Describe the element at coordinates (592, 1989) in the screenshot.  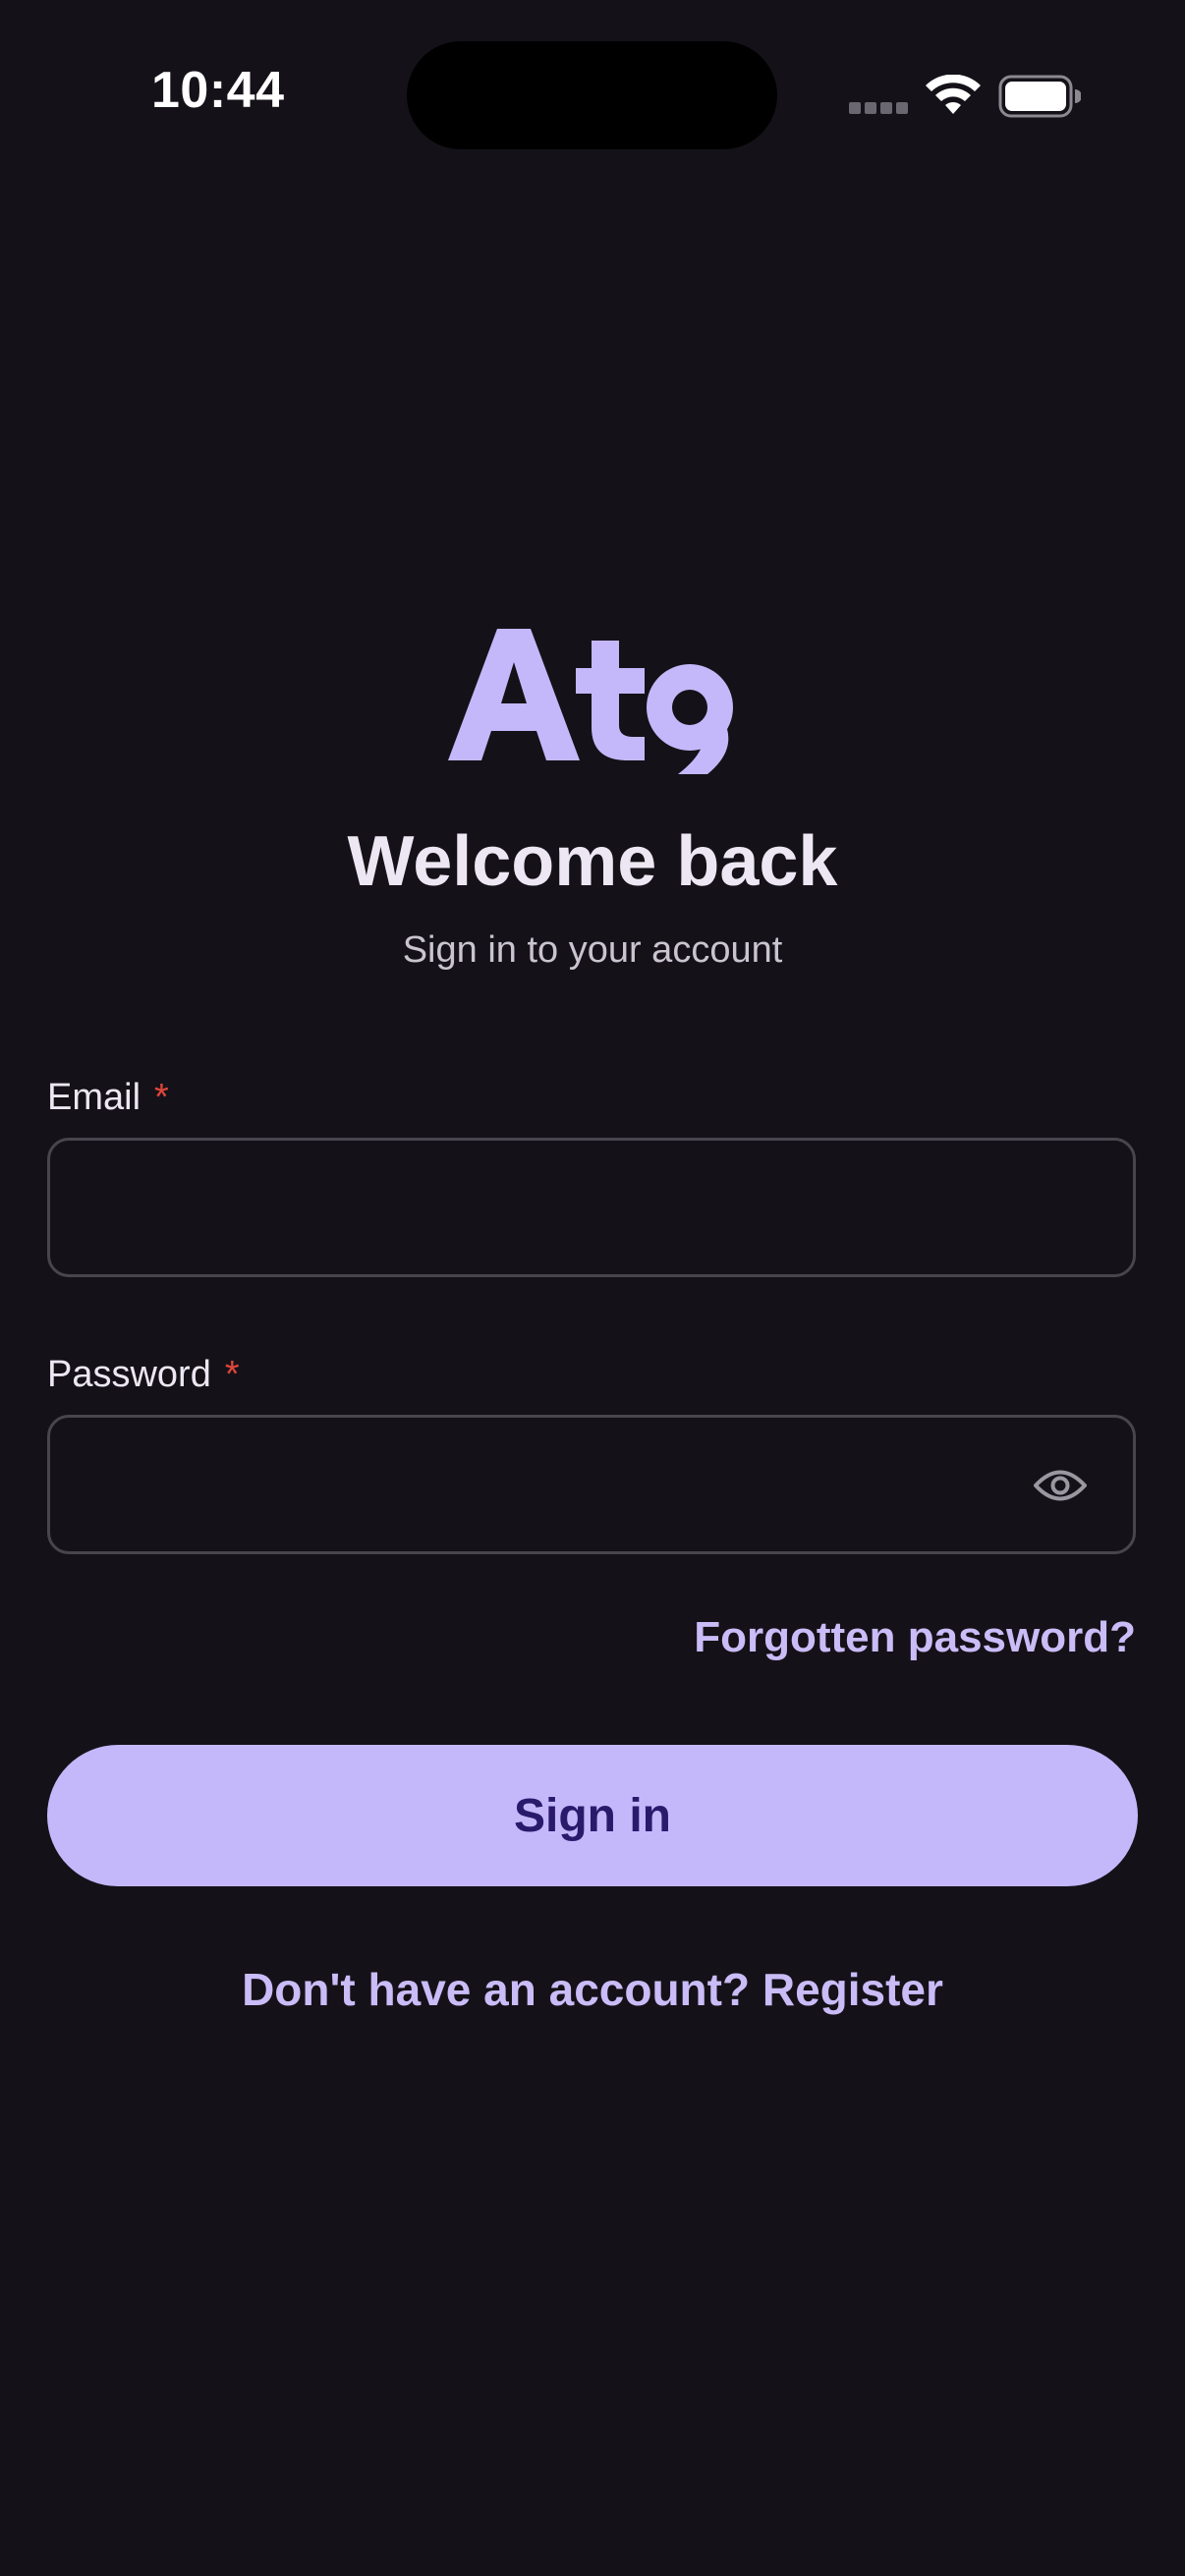
I see `register-link: Don't have an account? Register` at that location.